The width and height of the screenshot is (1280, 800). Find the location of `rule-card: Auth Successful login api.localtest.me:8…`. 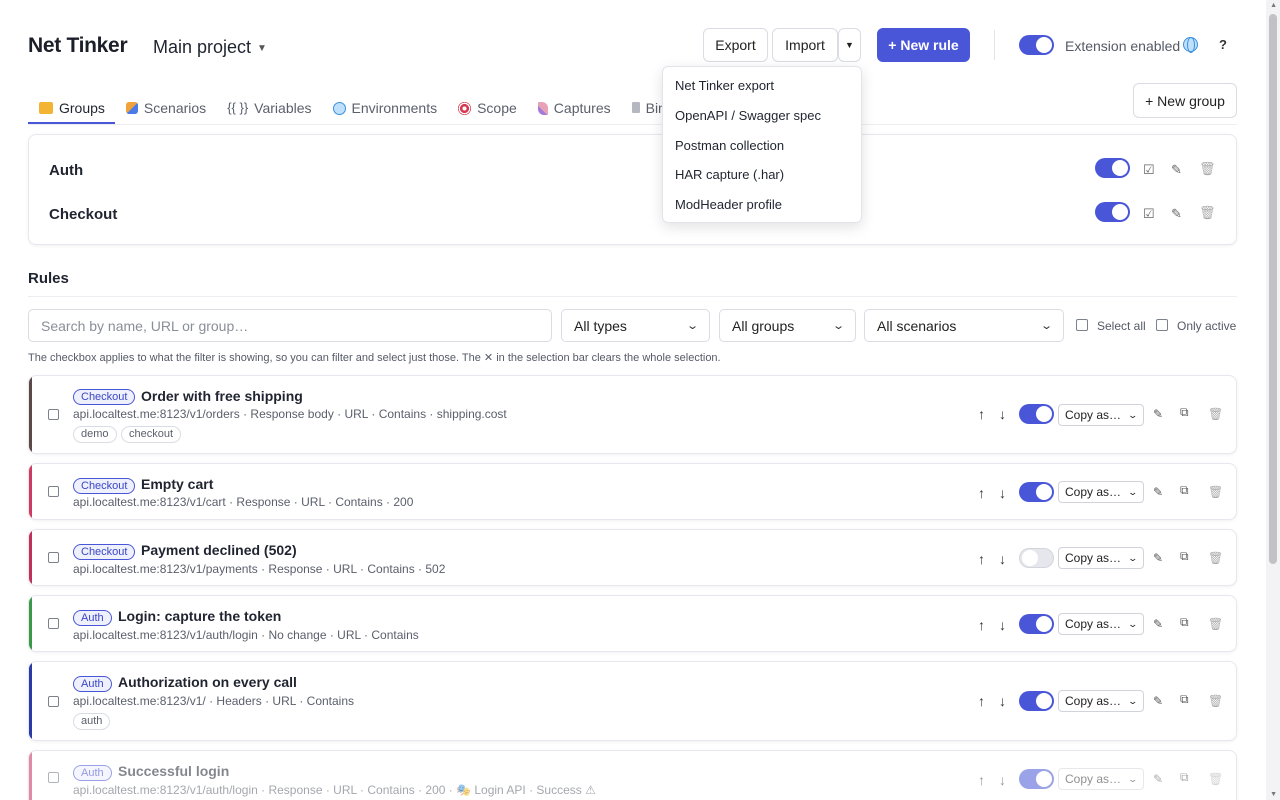

rule-card: Auth Successful login api.localtest.me:8… is located at coordinates (632, 775).